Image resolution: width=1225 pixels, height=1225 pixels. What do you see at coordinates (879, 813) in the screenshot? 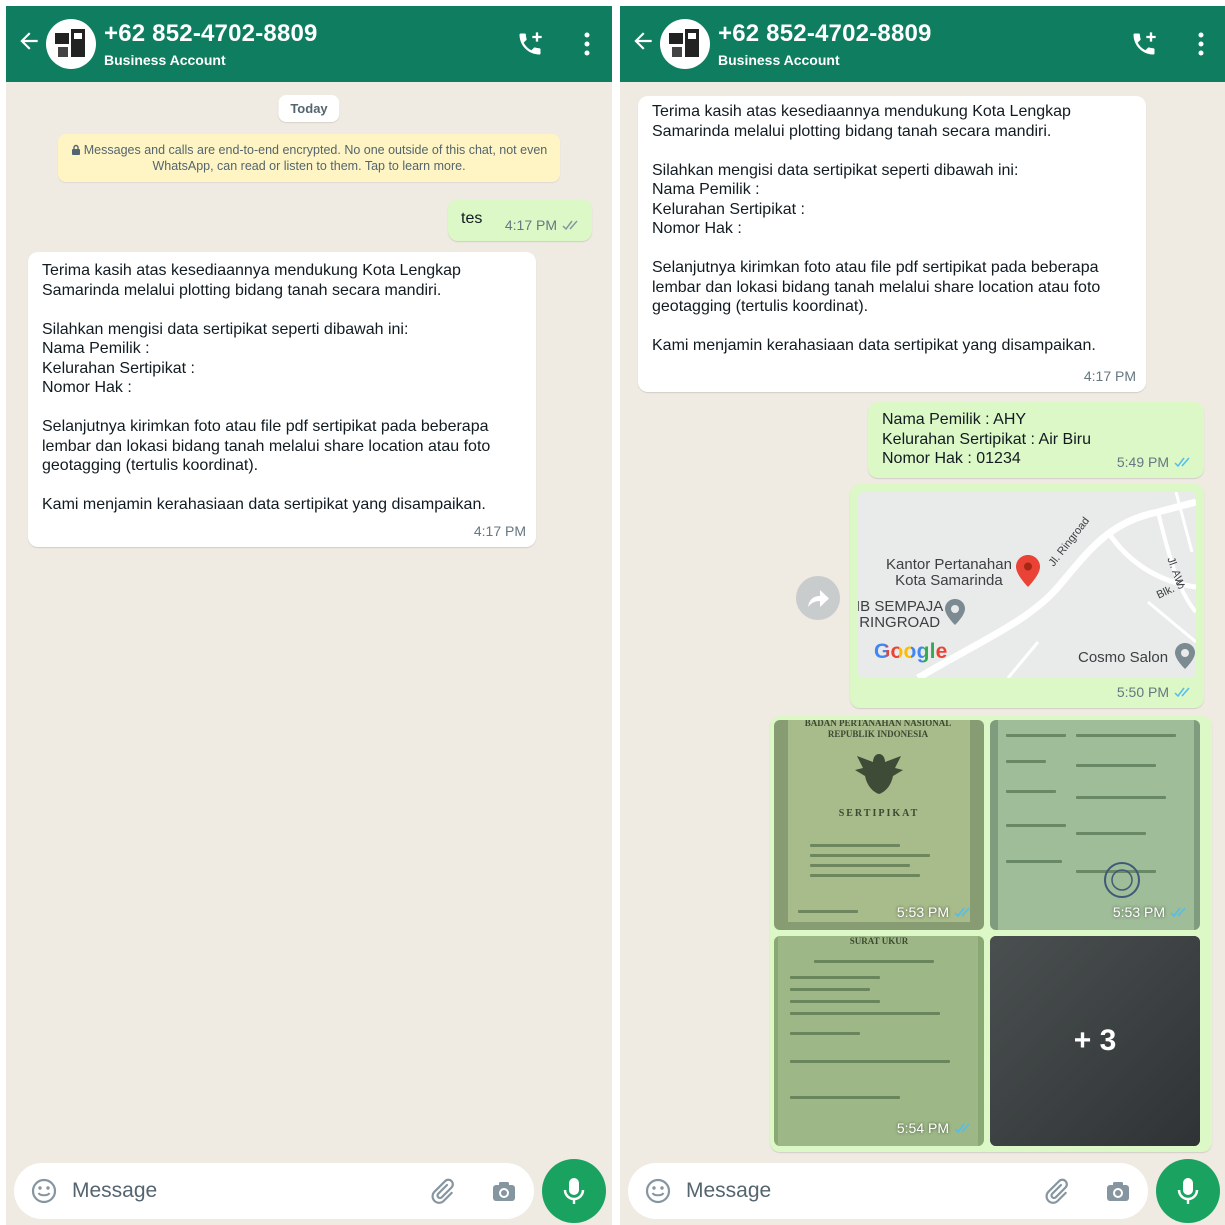
I see `document-title: SERTIPIKAT` at bounding box center [879, 813].